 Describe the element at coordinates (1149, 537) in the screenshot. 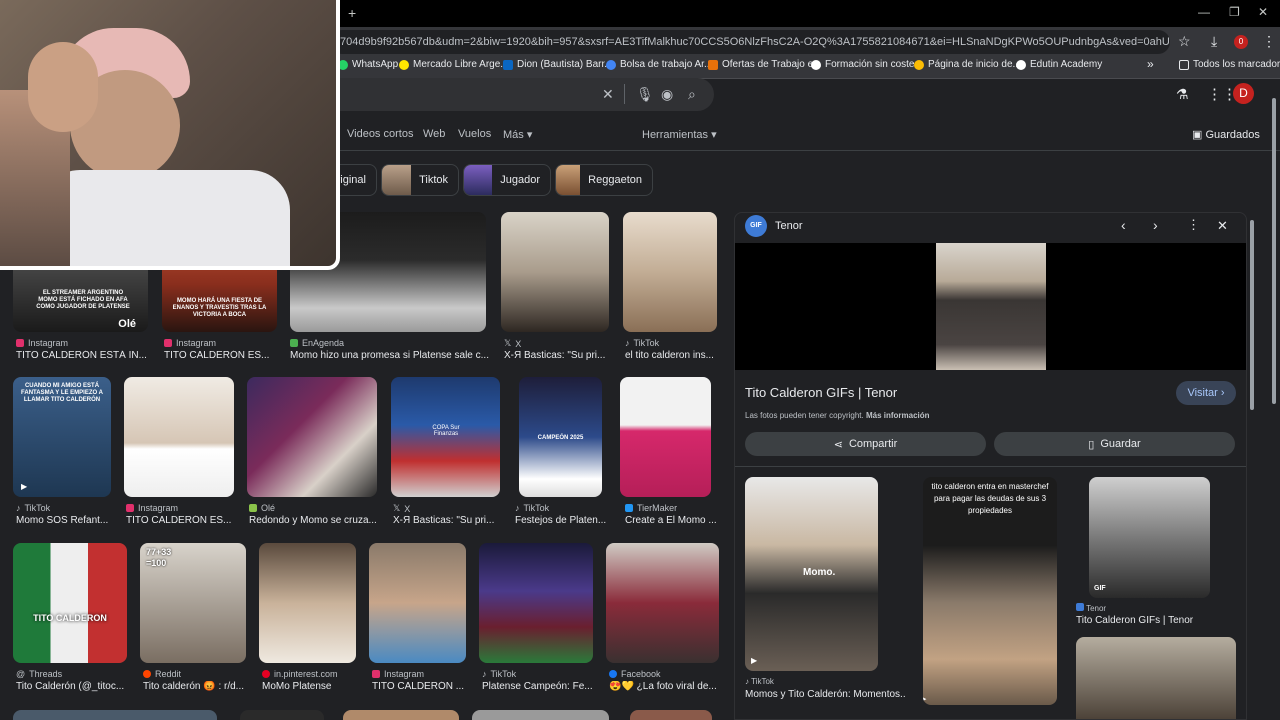

I see `related-image: GIF` at that location.